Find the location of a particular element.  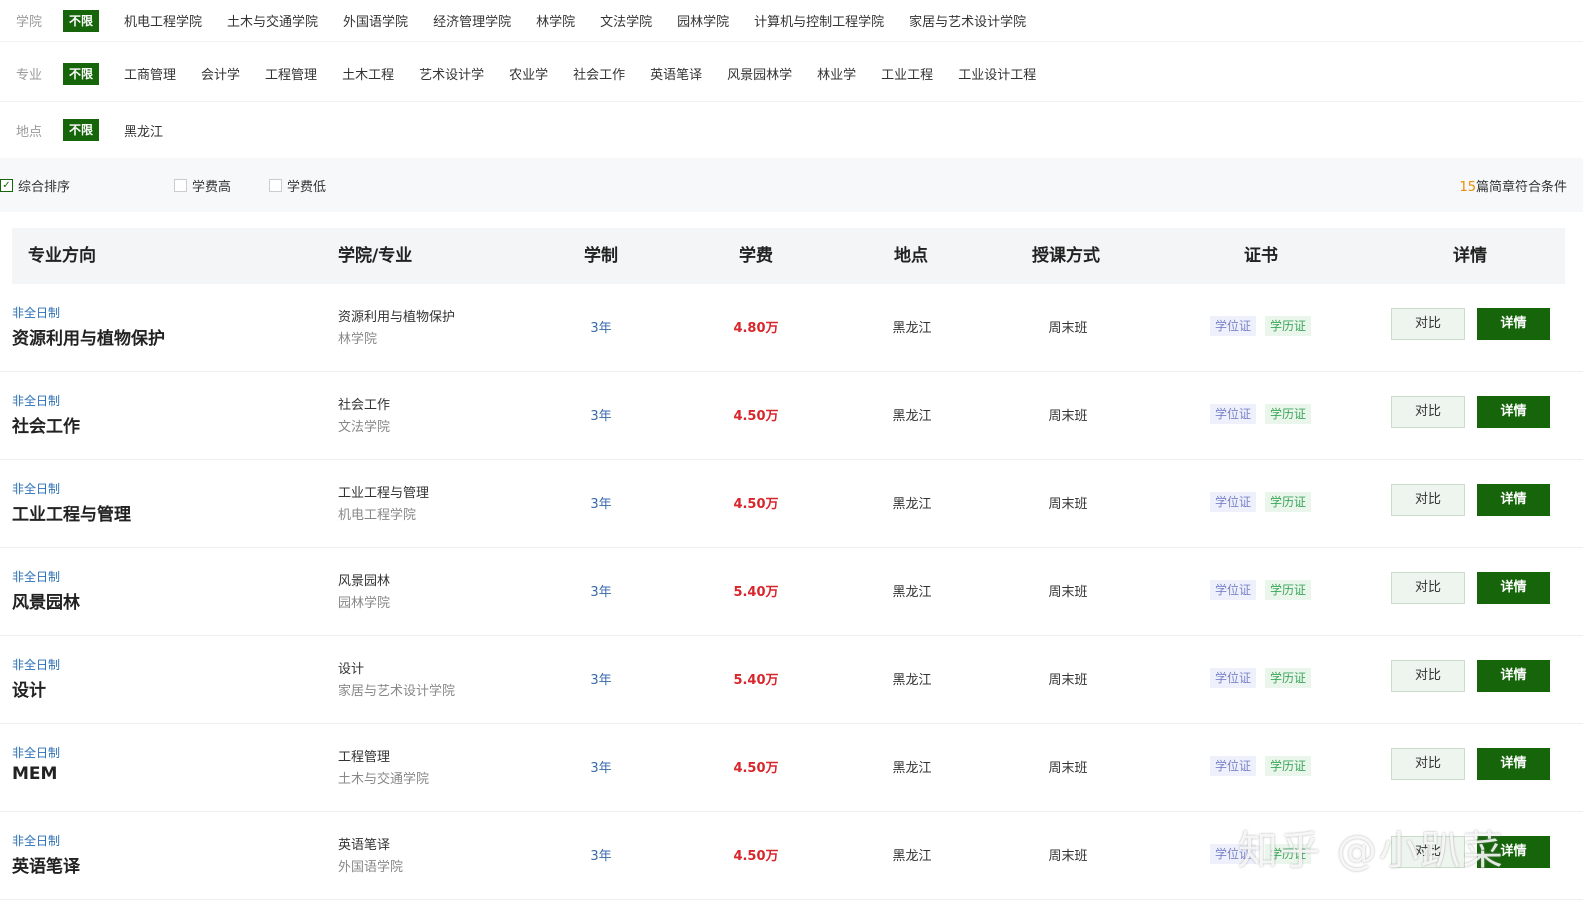

row-college: 土木与交通学院 is located at coordinates (384, 779).